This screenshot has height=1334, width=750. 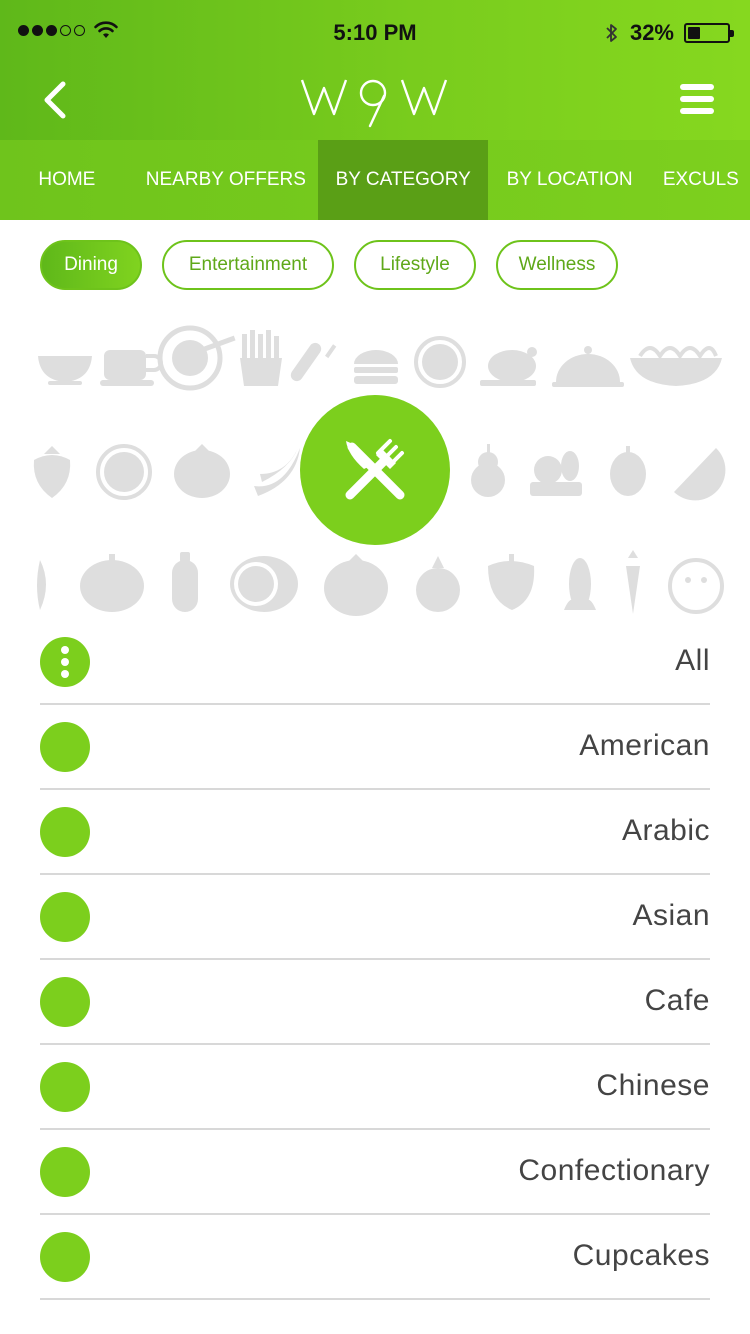 What do you see at coordinates (375, 1172) in the screenshot?
I see `list-item: Confectionary` at bounding box center [375, 1172].